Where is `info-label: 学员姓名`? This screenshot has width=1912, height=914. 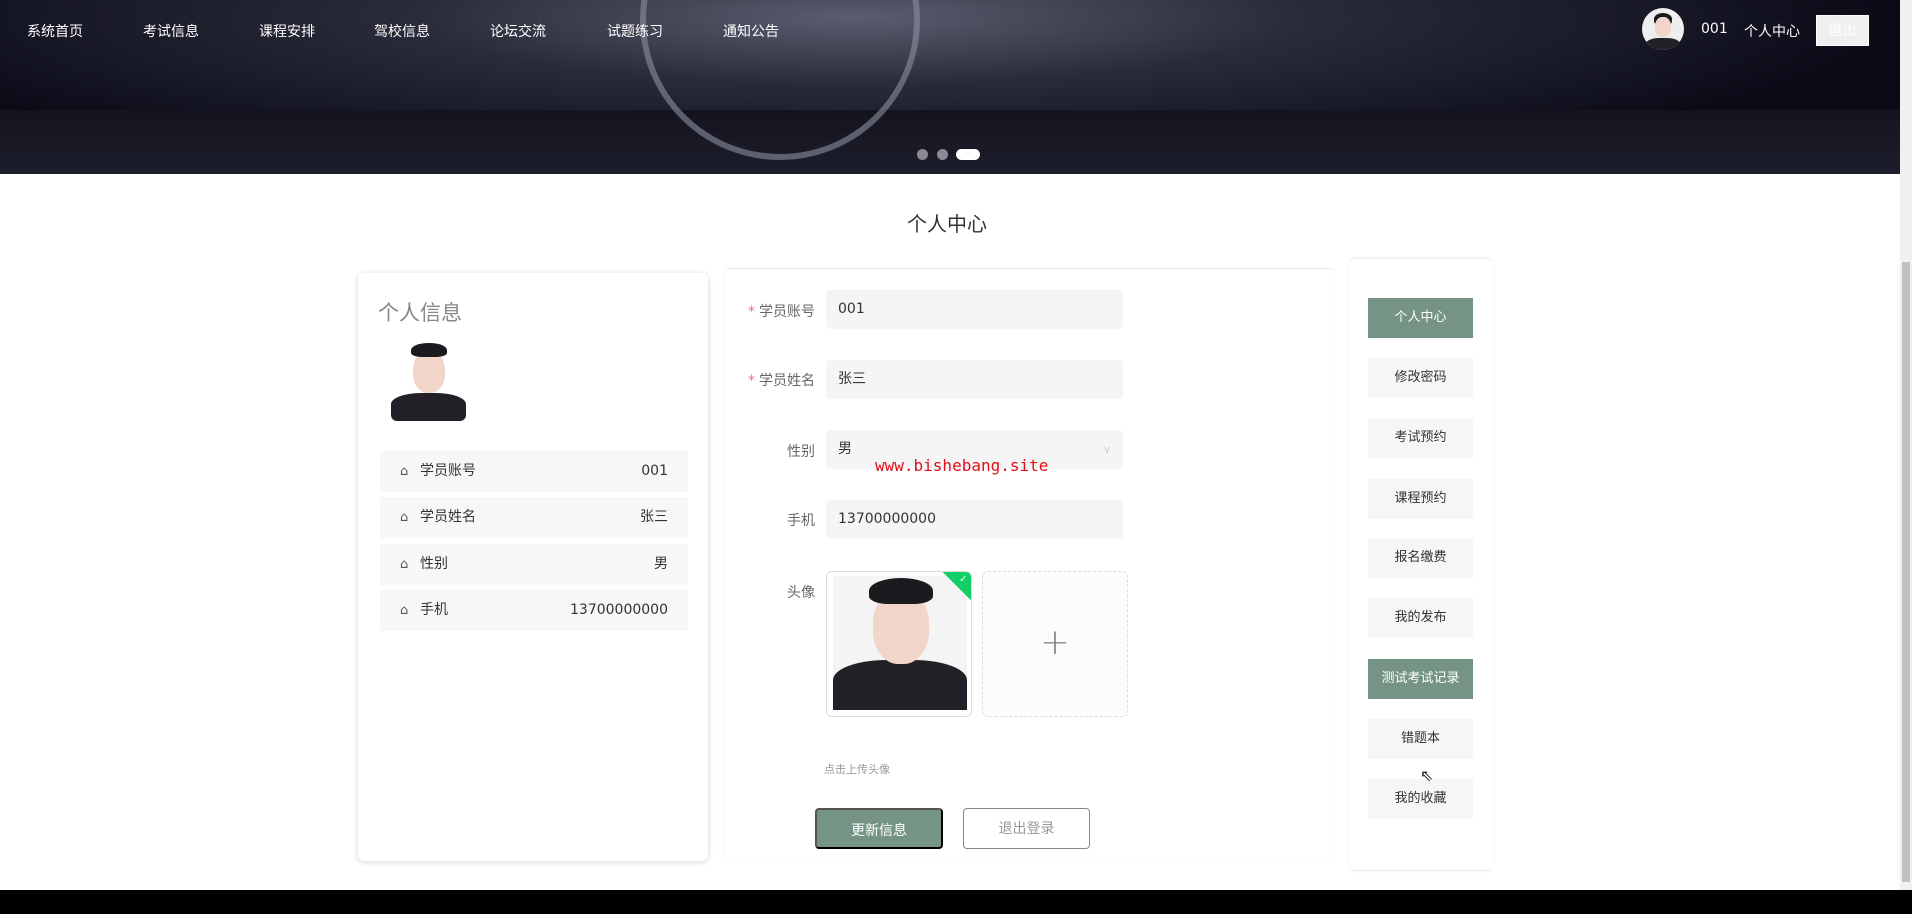
info-label: 学员姓名 is located at coordinates (448, 517).